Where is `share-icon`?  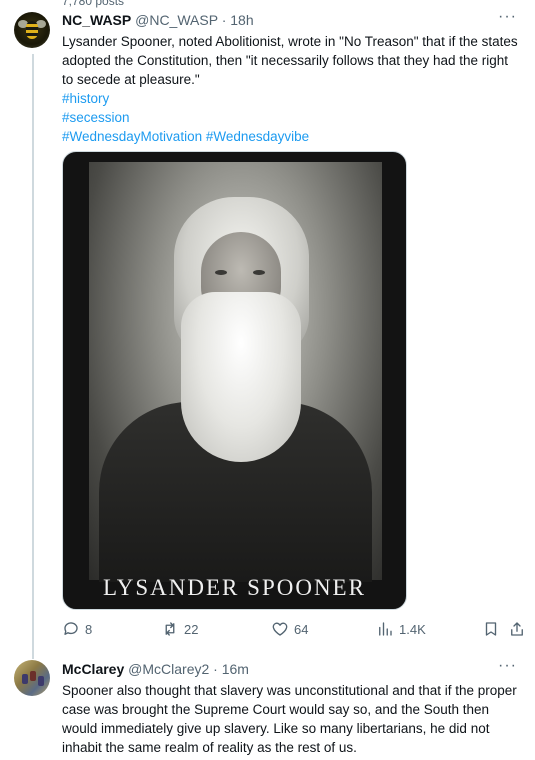 share-icon is located at coordinates (517, 629).